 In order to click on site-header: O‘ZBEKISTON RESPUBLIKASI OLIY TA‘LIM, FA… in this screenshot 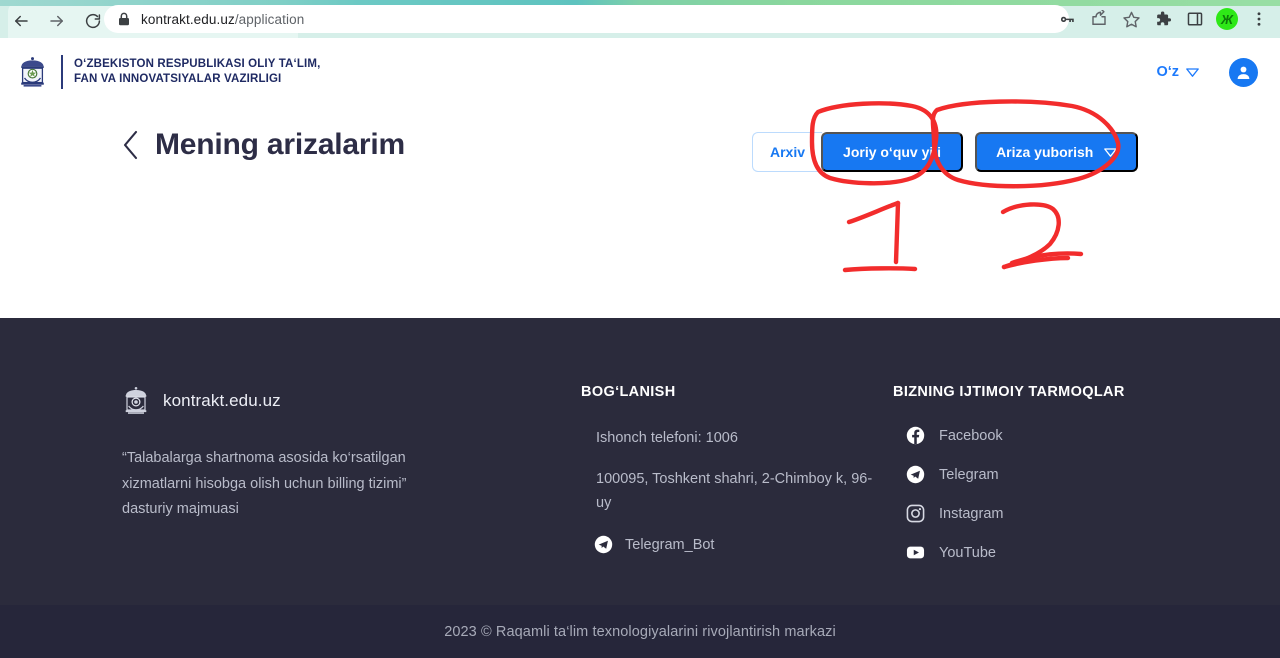, I will do `click(640, 72)`.